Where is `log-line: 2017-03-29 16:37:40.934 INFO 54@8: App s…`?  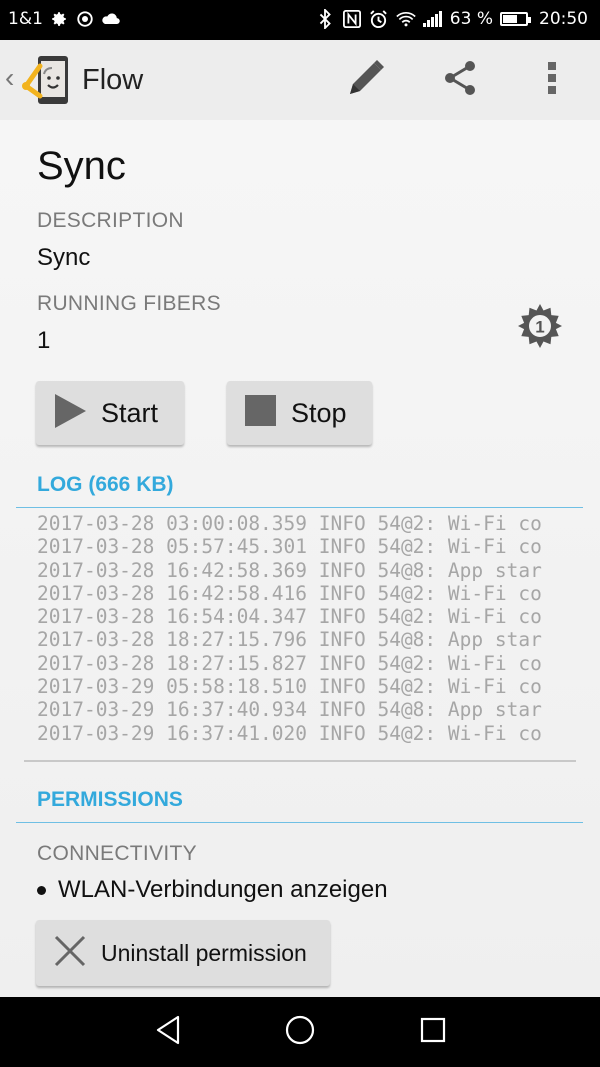
log-line: 2017-03-29 16:37:40.934 INFO 54@8: App s… is located at coordinates (289, 710).